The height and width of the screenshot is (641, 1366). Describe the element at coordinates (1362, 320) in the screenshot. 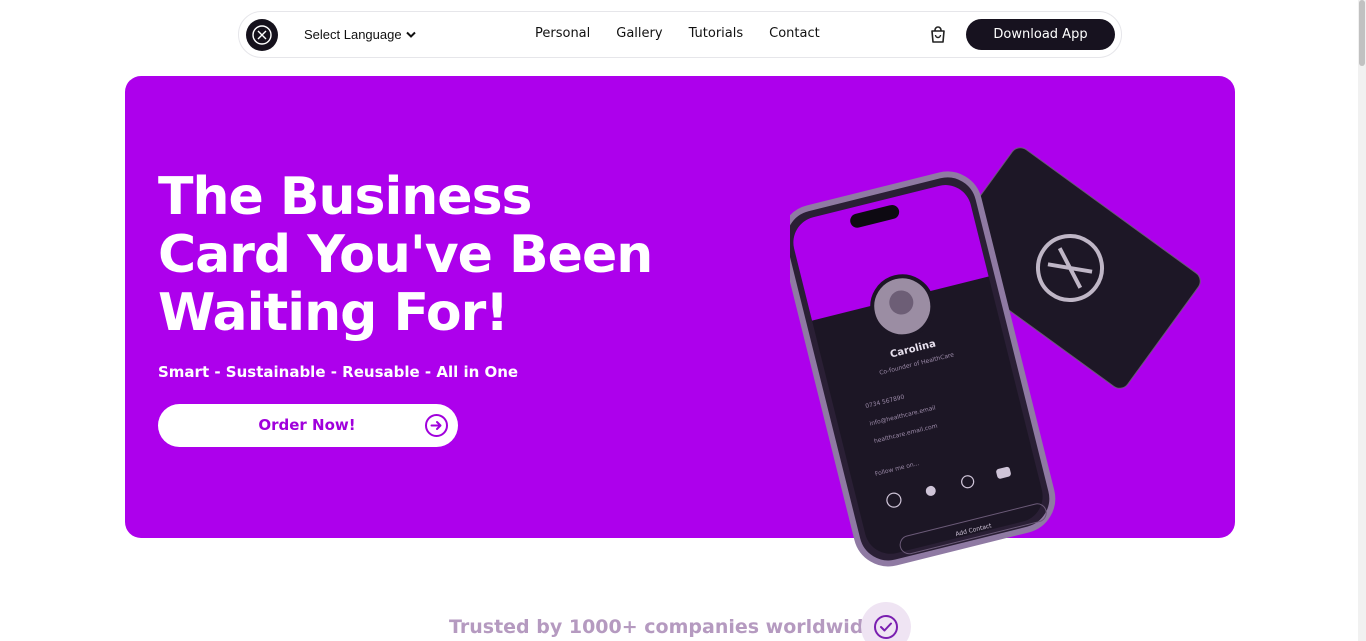

I see `page-scrollbar` at that location.